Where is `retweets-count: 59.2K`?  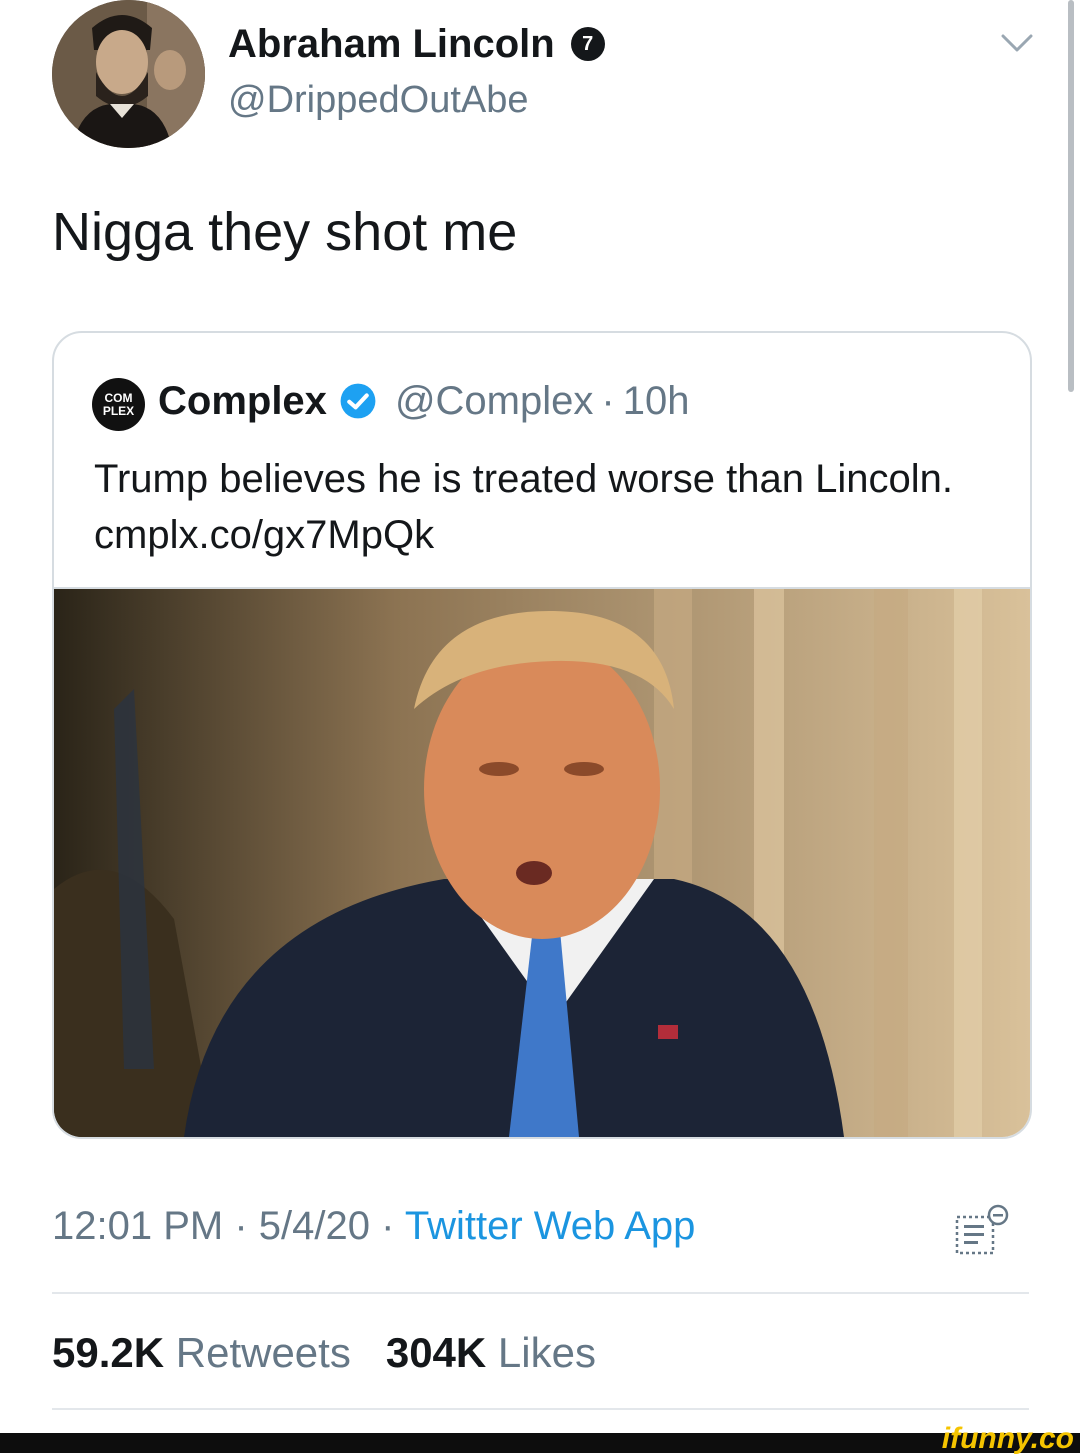 retweets-count: 59.2K is located at coordinates (108, 1352).